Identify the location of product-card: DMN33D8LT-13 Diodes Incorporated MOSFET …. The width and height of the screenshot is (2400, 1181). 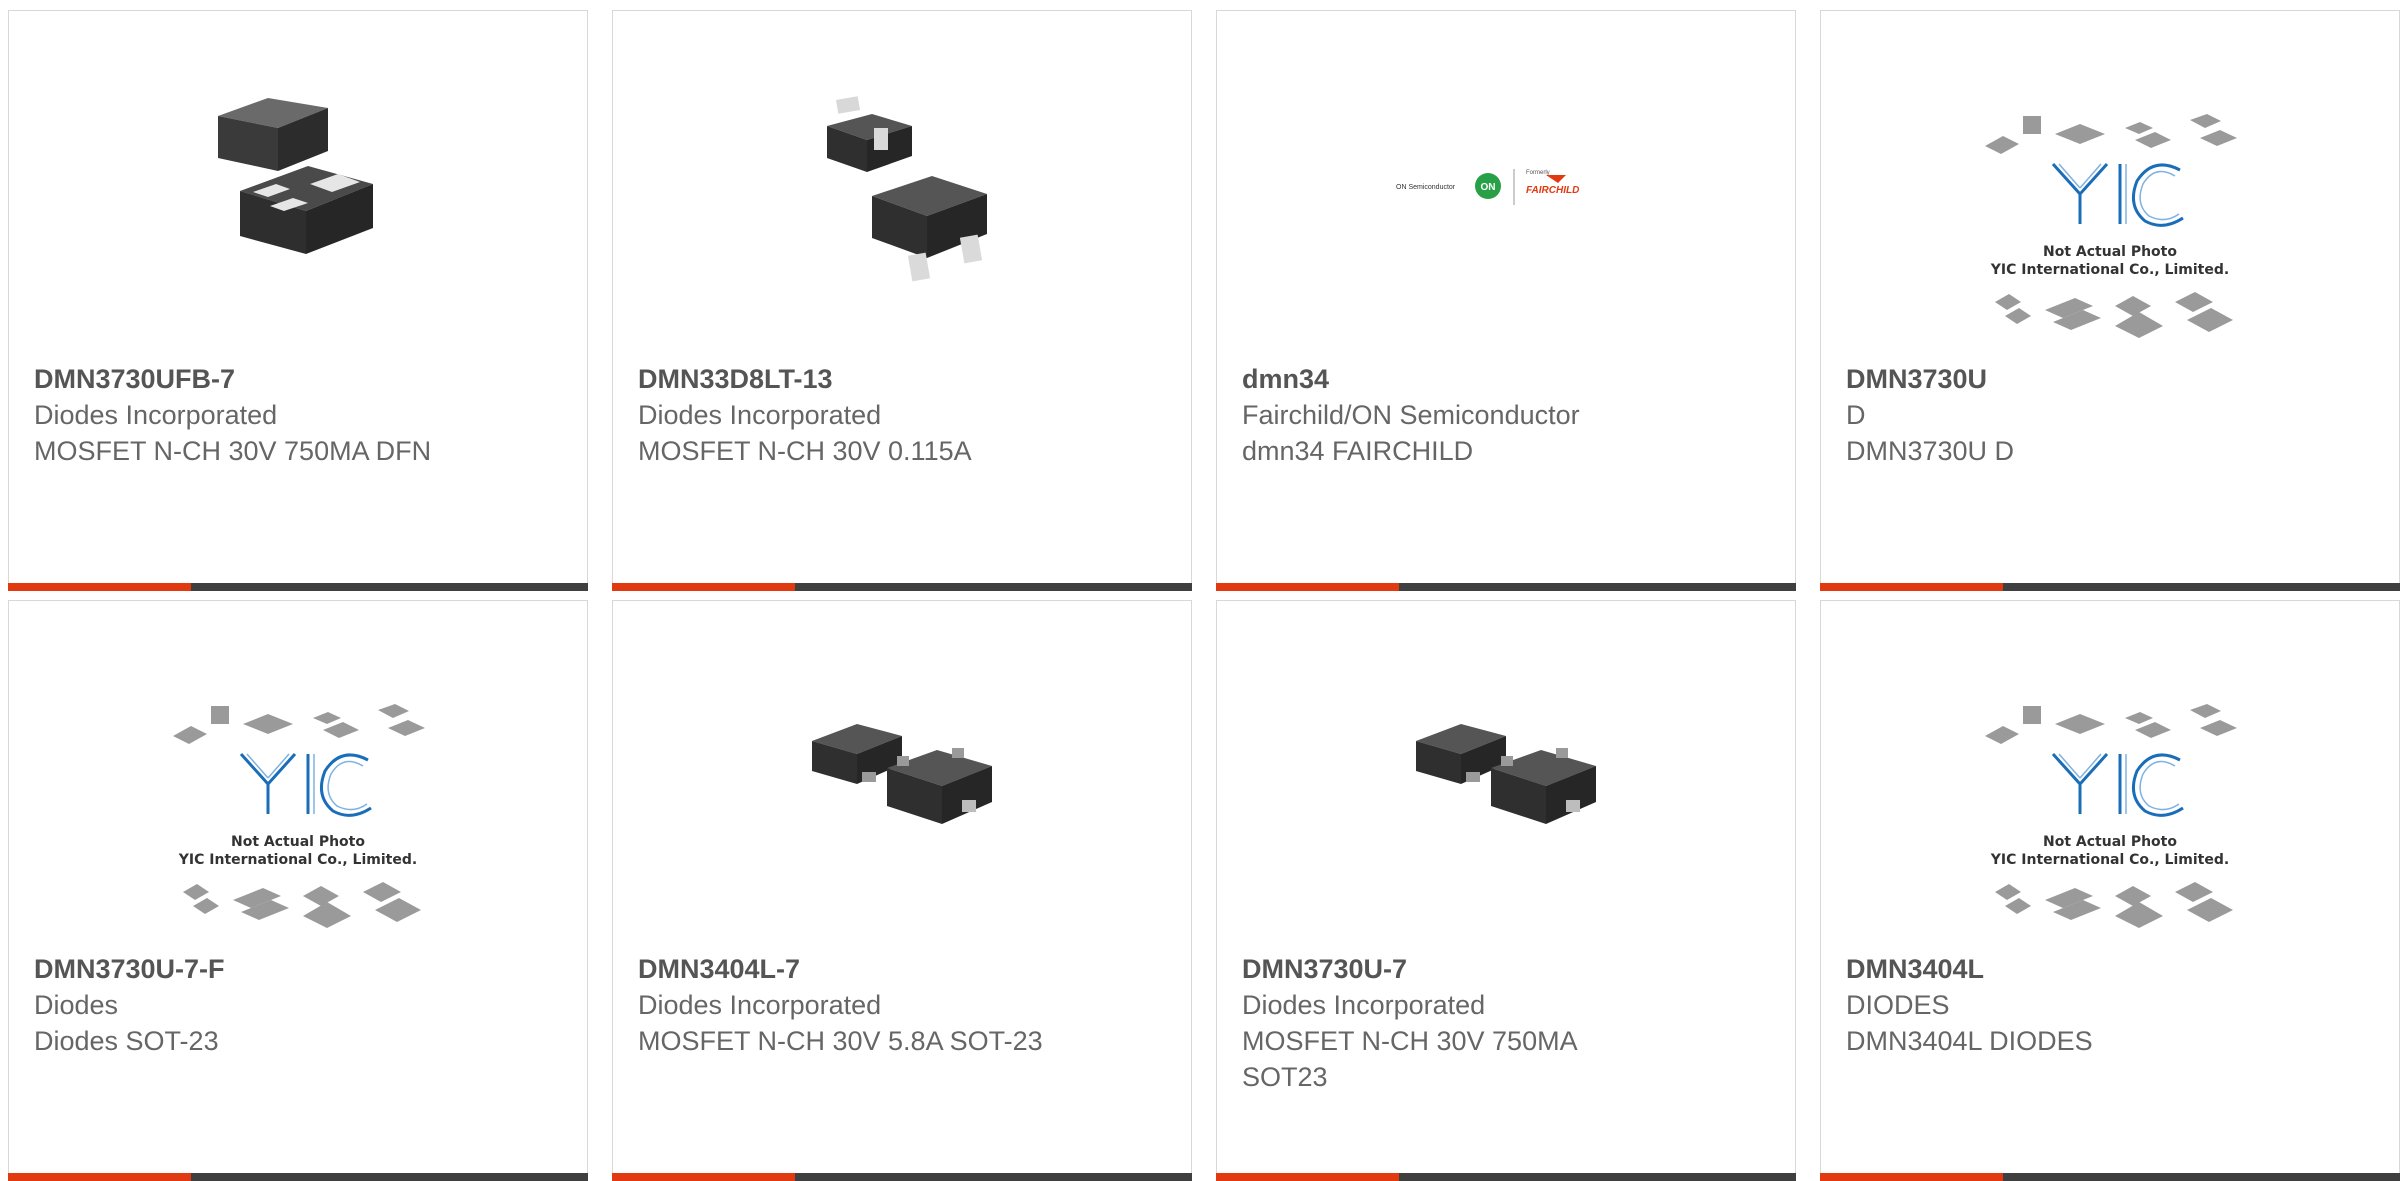
(902, 300).